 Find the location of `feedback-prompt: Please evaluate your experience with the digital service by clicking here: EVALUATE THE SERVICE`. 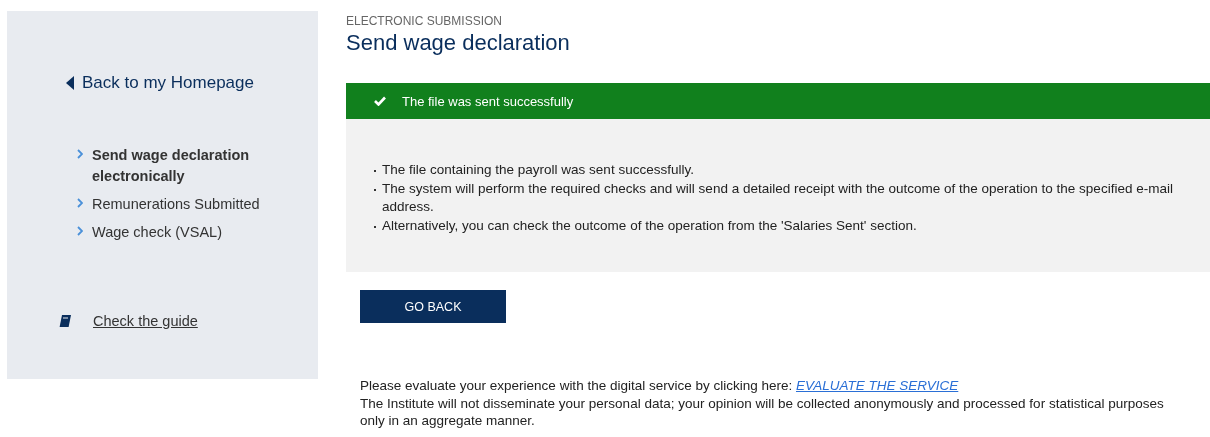

feedback-prompt: Please evaluate your experience with the digital service by clicking here: EVALUATE THE SERVICE is located at coordinates (660, 386).